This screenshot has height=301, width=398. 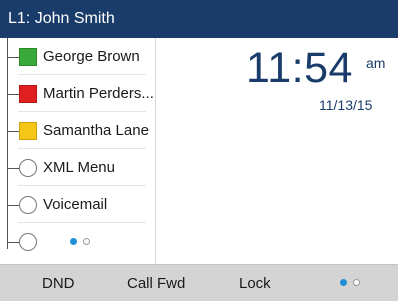 I want to click on line-key-samantha-lane: Samantha Lane, so click(x=78, y=130).